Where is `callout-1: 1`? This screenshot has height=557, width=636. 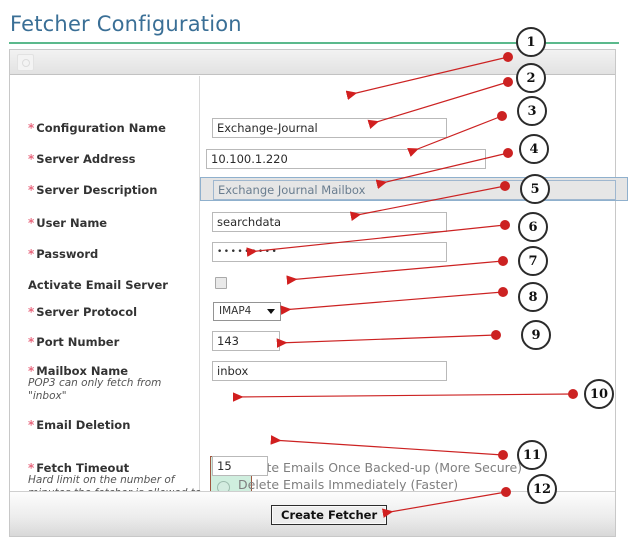
callout-1: 1 is located at coordinates (531, 42).